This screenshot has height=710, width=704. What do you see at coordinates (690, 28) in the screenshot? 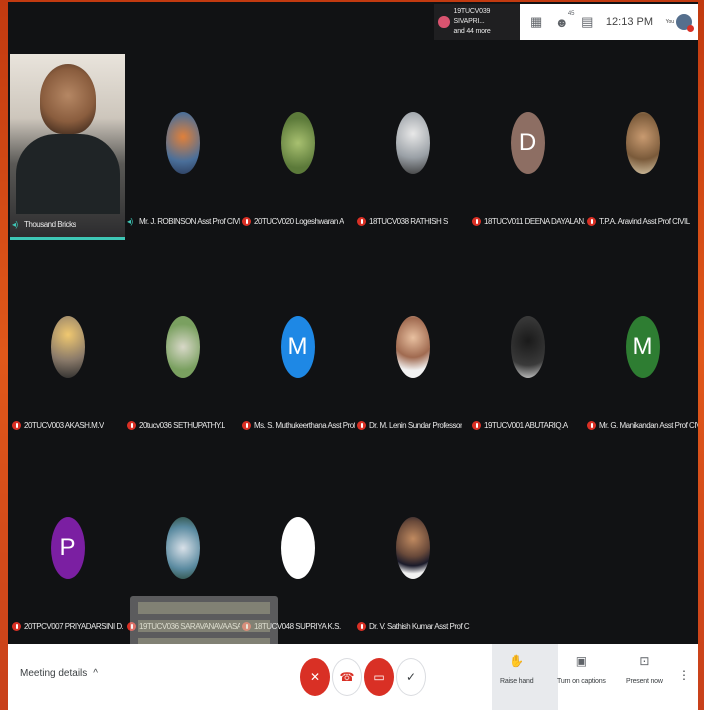
I see `notification-dot` at bounding box center [690, 28].